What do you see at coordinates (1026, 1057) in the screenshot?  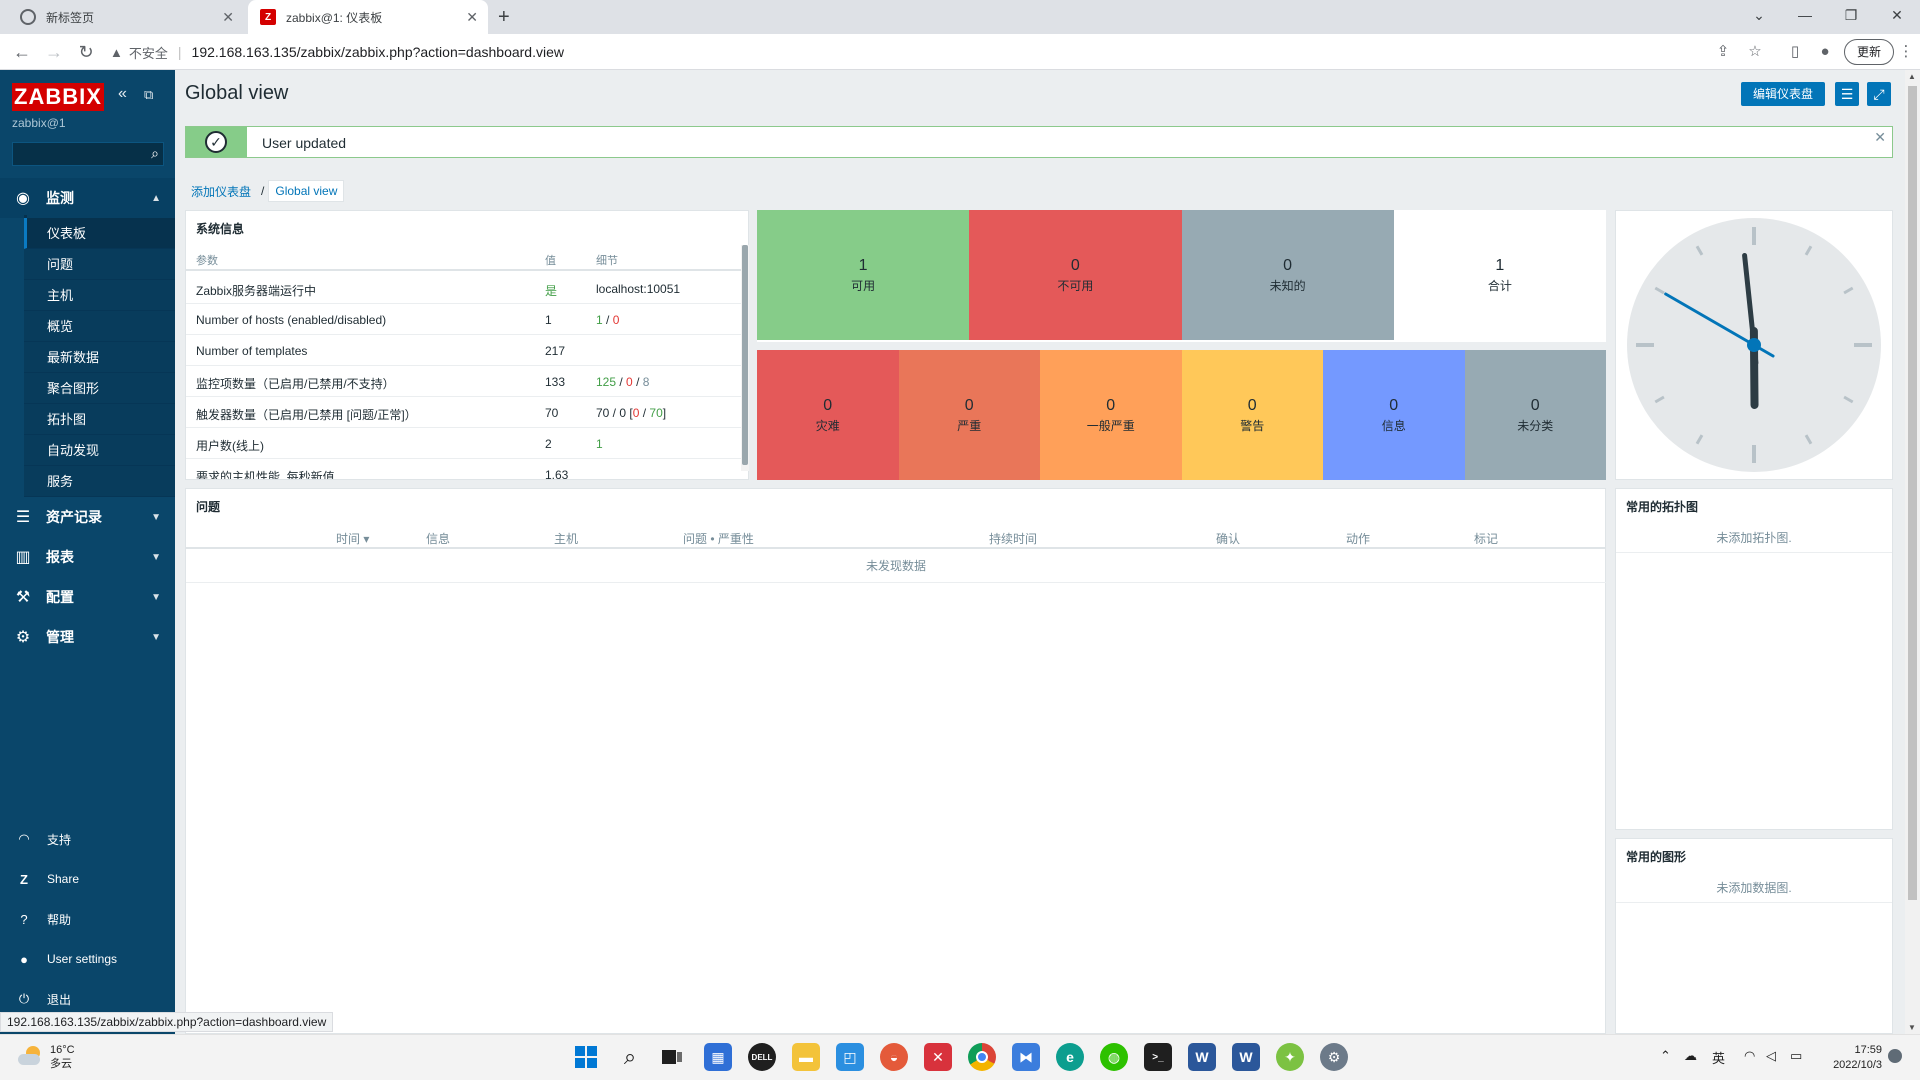 I see `app-flow-icon: ⧓` at bounding box center [1026, 1057].